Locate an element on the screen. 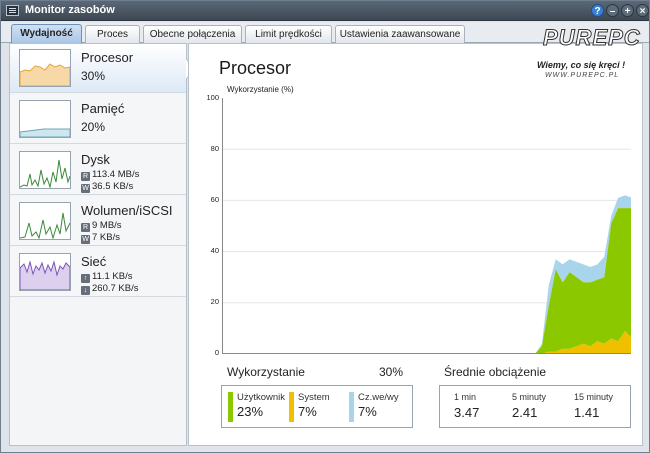 This screenshot has width=650, height=453. watermark-url: WWW.PUREPC.PL is located at coordinates (582, 75).